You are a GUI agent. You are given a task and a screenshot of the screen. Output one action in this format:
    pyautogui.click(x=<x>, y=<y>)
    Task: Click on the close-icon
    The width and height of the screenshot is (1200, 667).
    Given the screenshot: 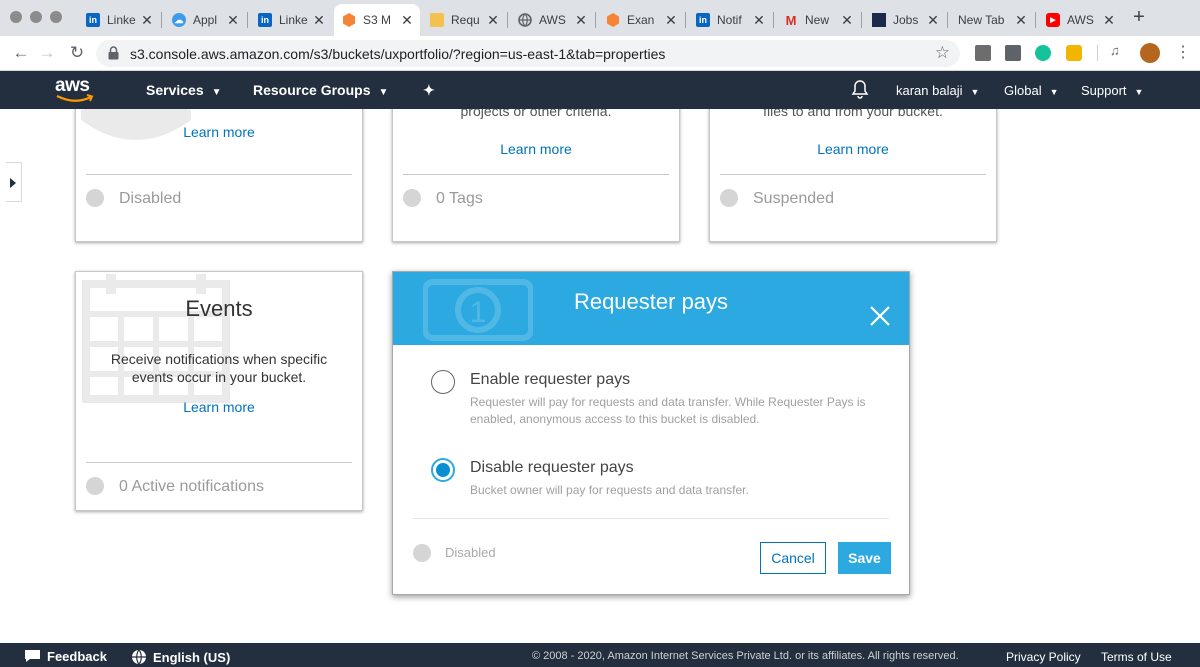 What is the action you would take?
    pyautogui.click(x=880, y=316)
    